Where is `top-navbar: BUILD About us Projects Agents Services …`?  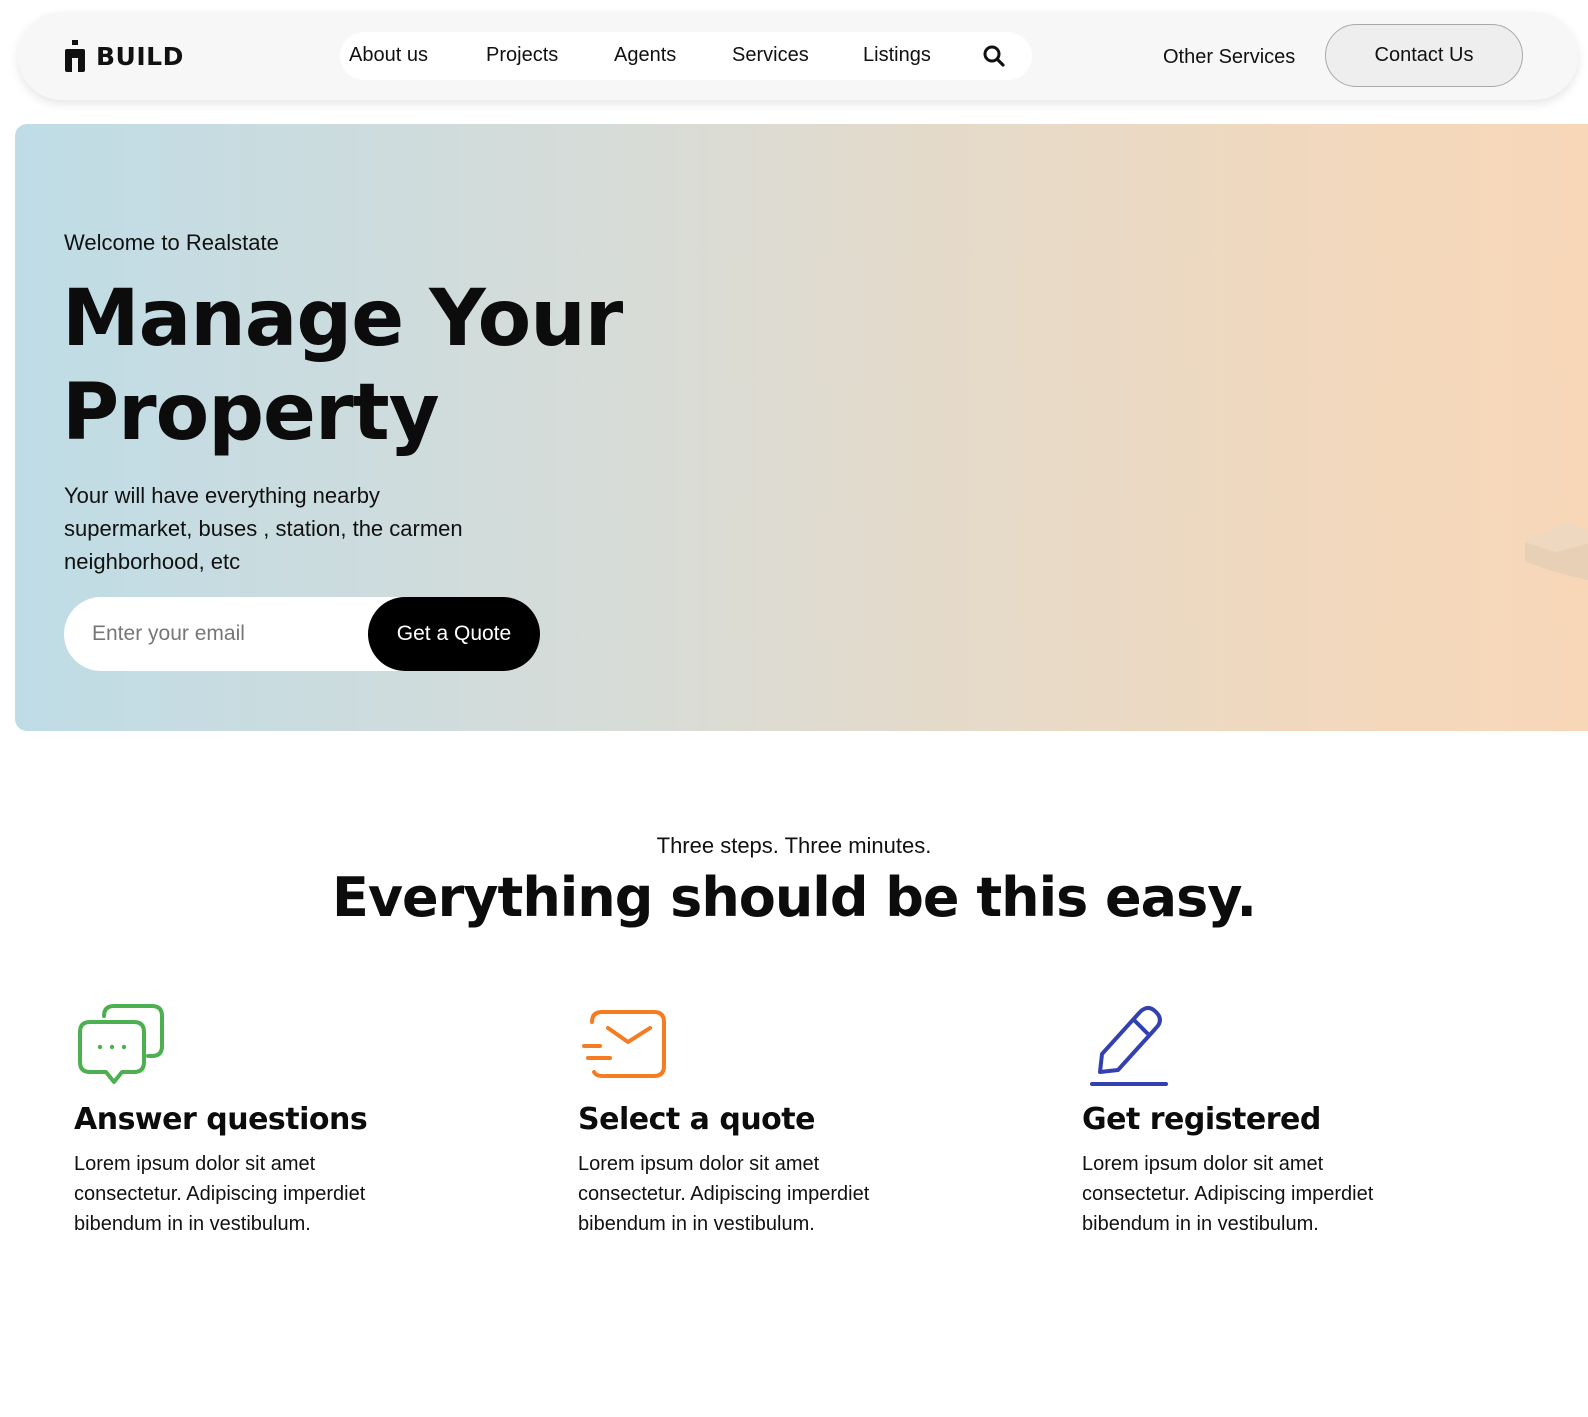
top-navbar: BUILD About us Projects Agents Services … is located at coordinates (798, 56).